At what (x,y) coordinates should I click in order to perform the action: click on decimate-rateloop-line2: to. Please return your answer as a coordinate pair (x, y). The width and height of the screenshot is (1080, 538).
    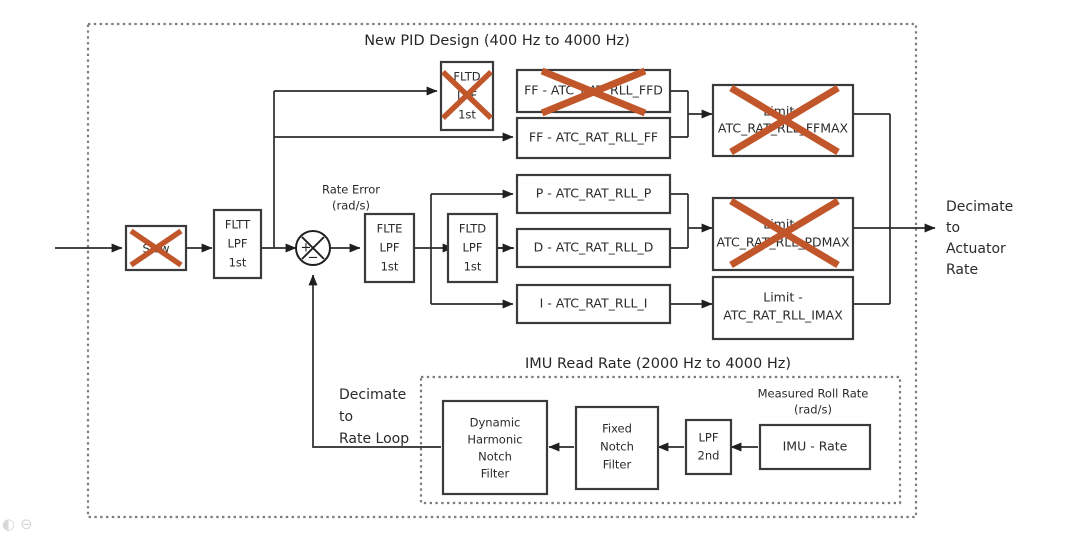
    Looking at the image, I should click on (346, 417).